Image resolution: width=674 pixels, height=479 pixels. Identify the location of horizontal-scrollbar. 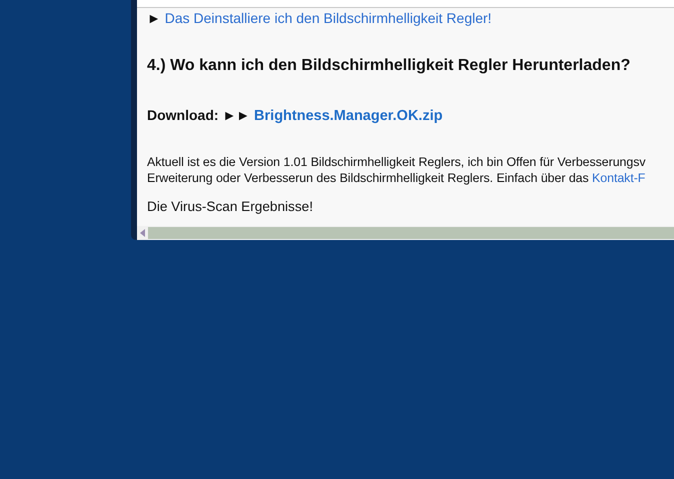
(405, 233).